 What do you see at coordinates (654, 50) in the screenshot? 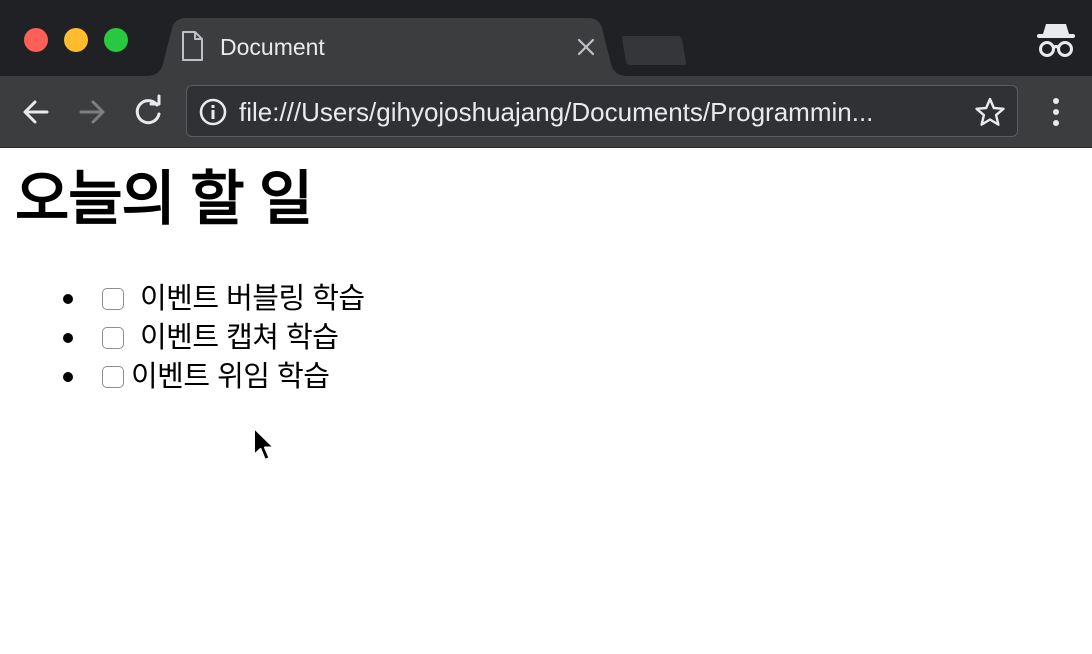
I see `new-tab-button` at bounding box center [654, 50].